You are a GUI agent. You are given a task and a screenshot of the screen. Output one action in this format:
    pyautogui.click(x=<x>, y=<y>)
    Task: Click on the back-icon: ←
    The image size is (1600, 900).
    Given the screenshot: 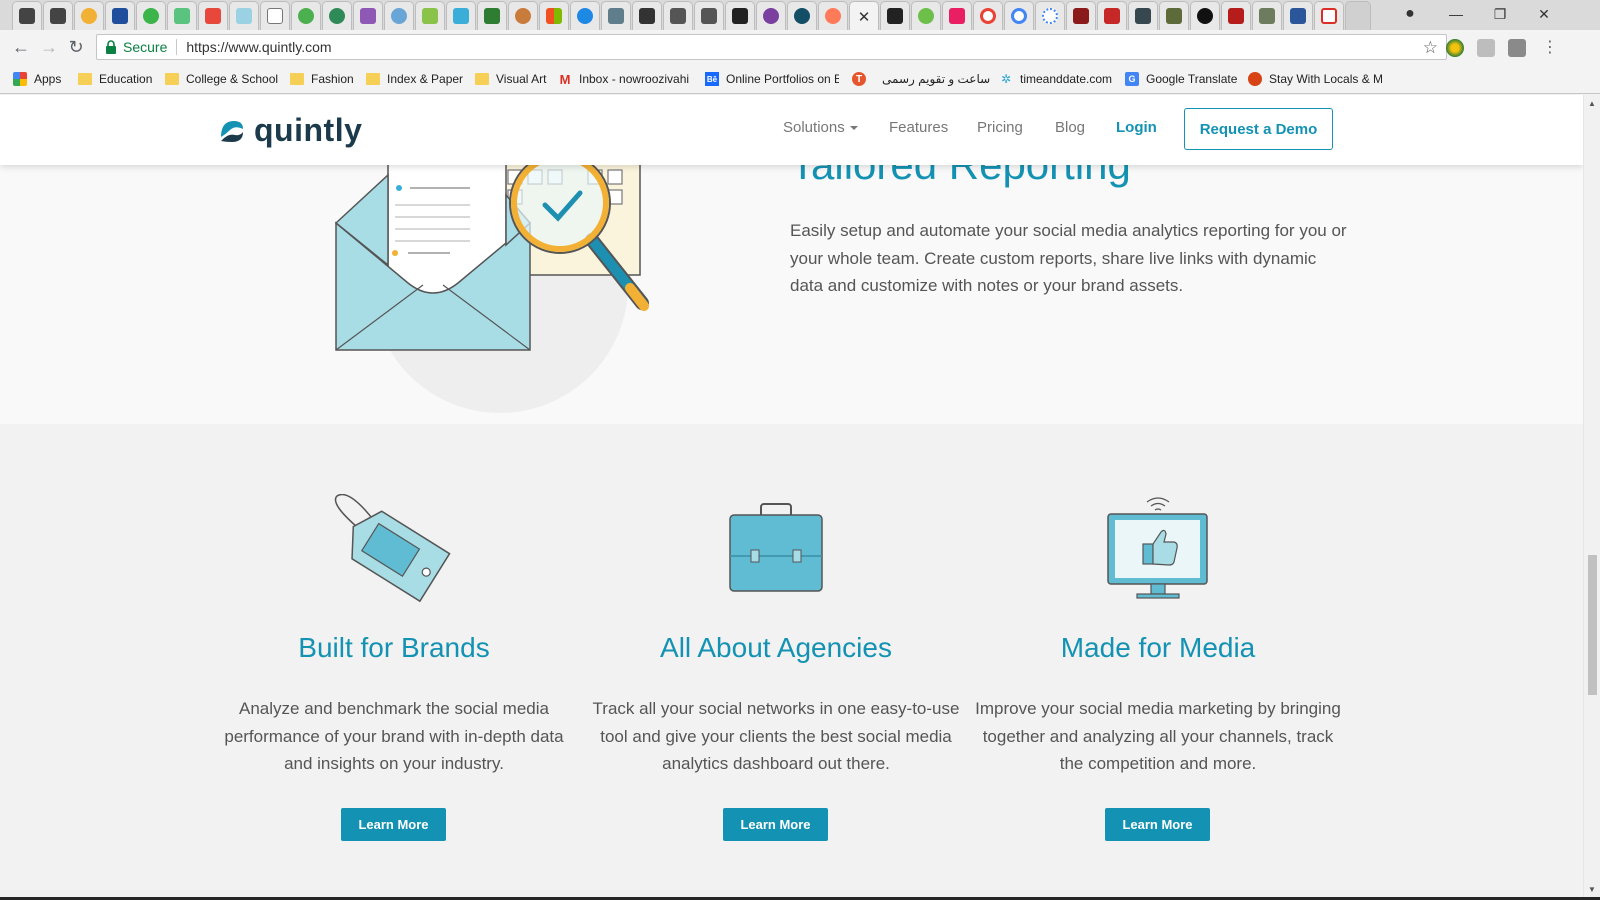 What is the action you would take?
    pyautogui.click(x=21, y=47)
    